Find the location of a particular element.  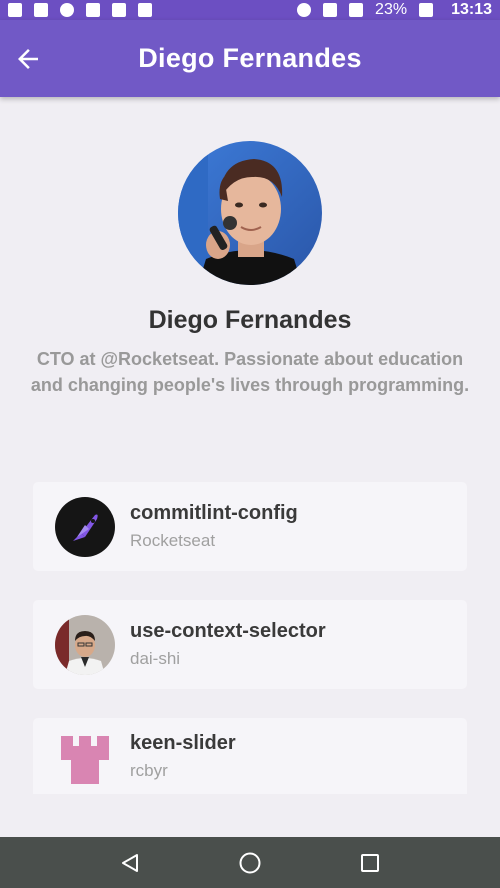

nav-home-button is located at coordinates (250, 863).